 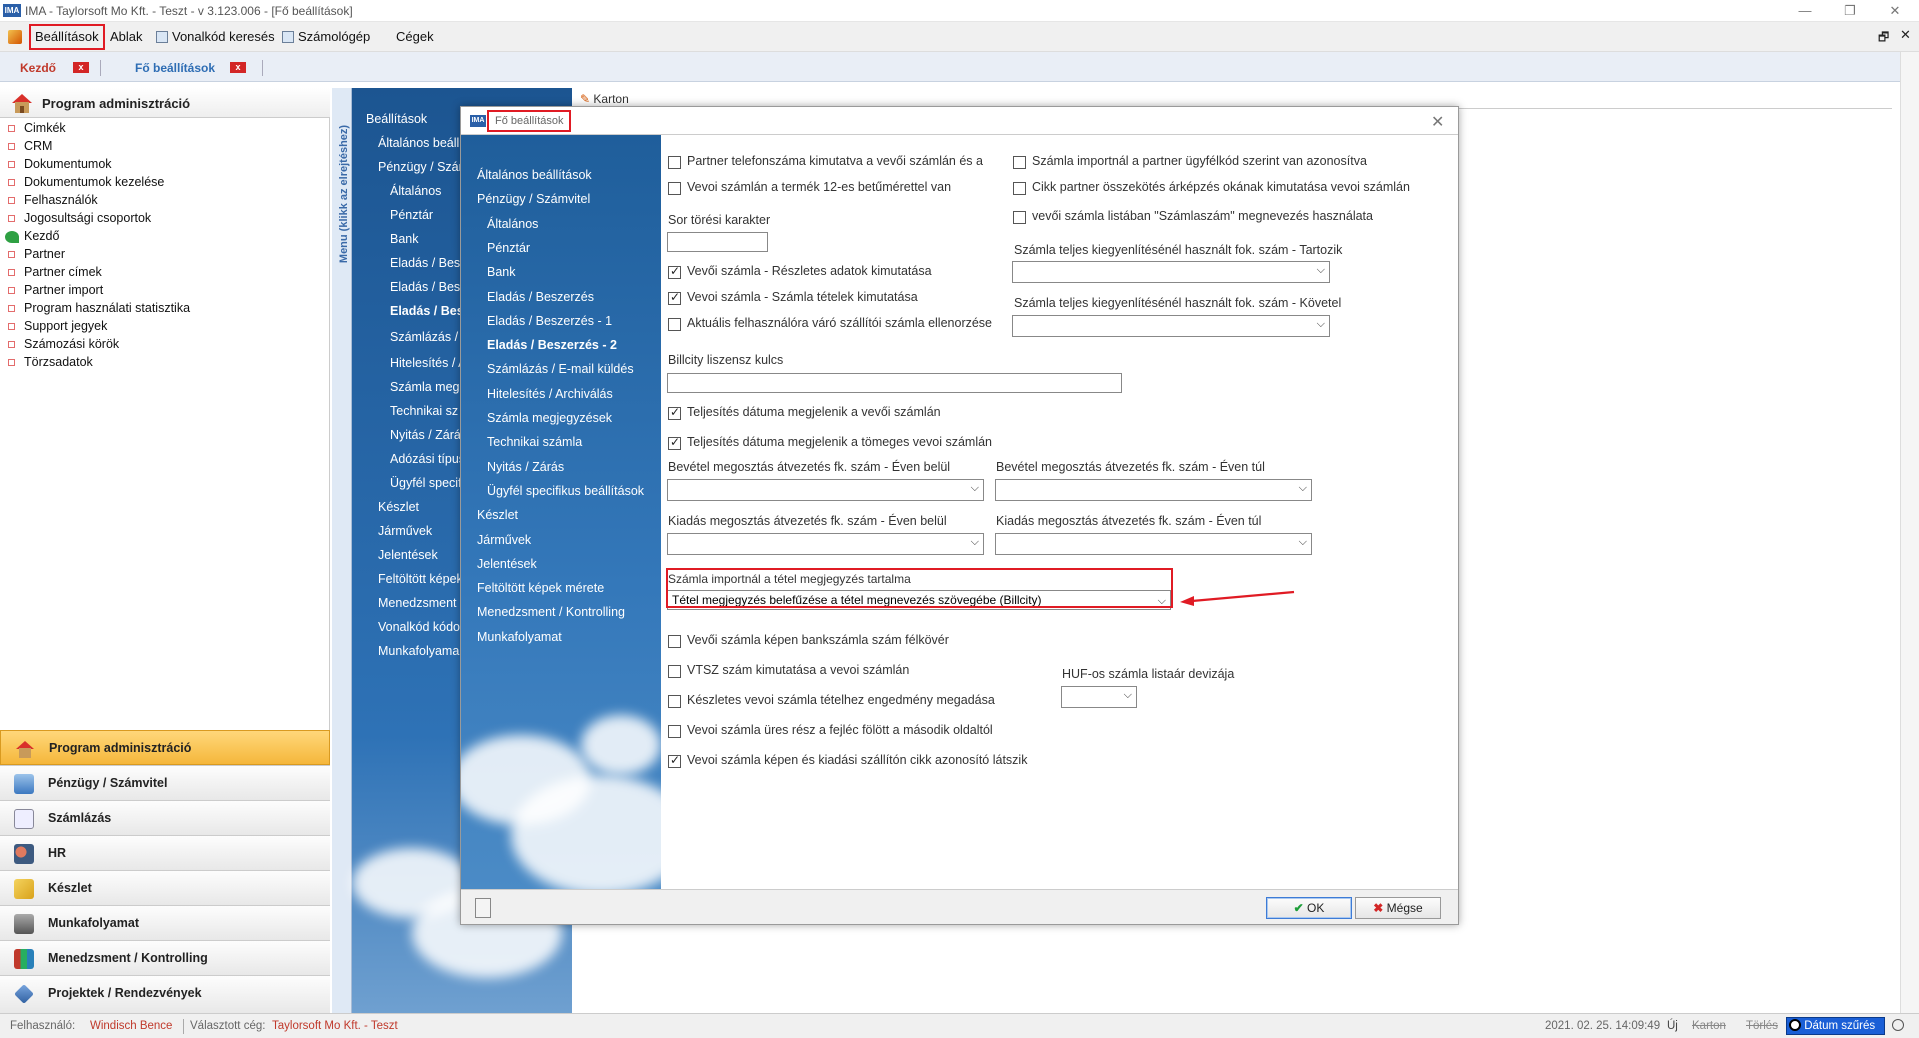 I want to click on checkbox-szallitoi-szamla-ellenorzes, so click(x=674, y=324).